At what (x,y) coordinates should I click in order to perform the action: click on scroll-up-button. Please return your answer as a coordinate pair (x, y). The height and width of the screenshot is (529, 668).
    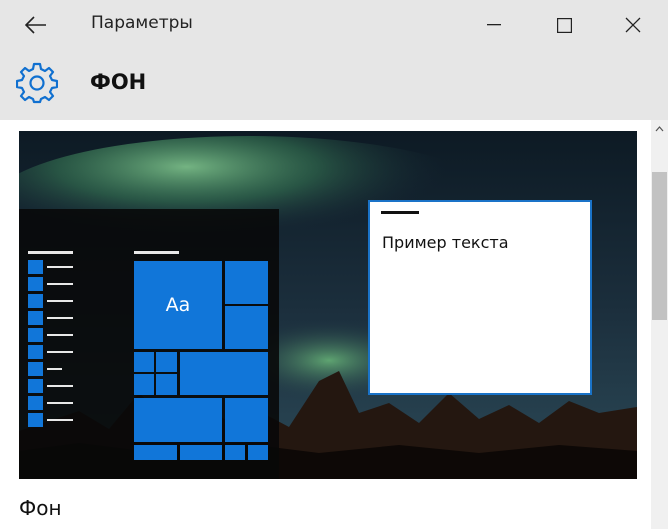
    Looking at the image, I should click on (659, 129).